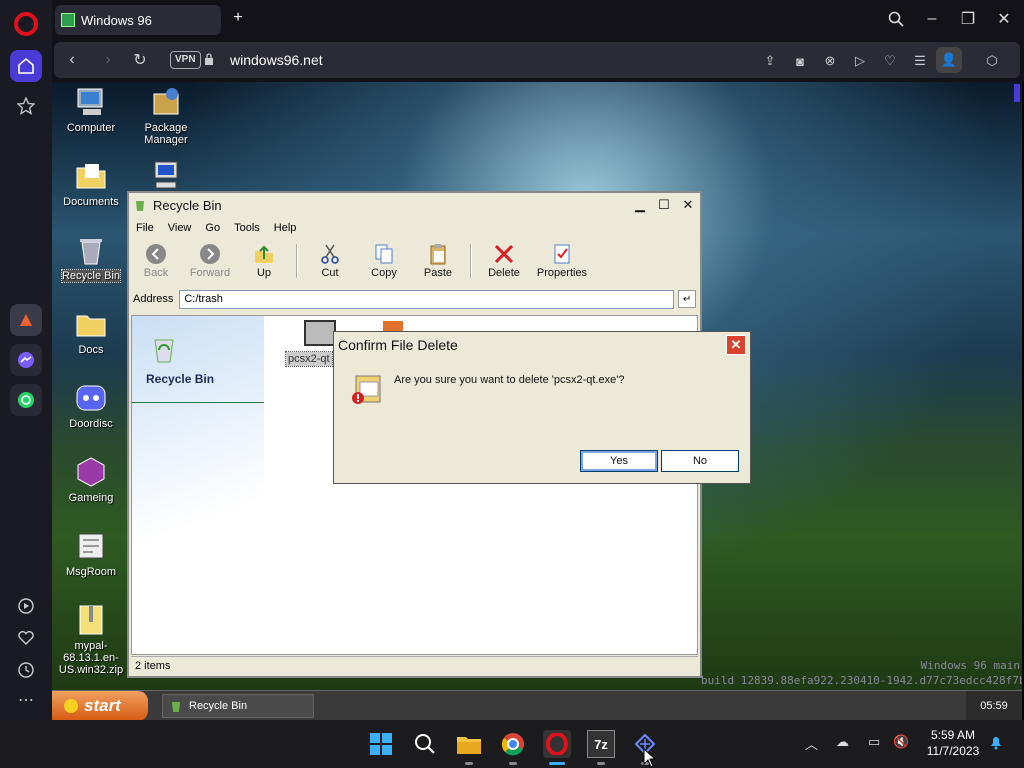  What do you see at coordinates (557, 744) in the screenshot?
I see `opera-taskbar-icon` at bounding box center [557, 744].